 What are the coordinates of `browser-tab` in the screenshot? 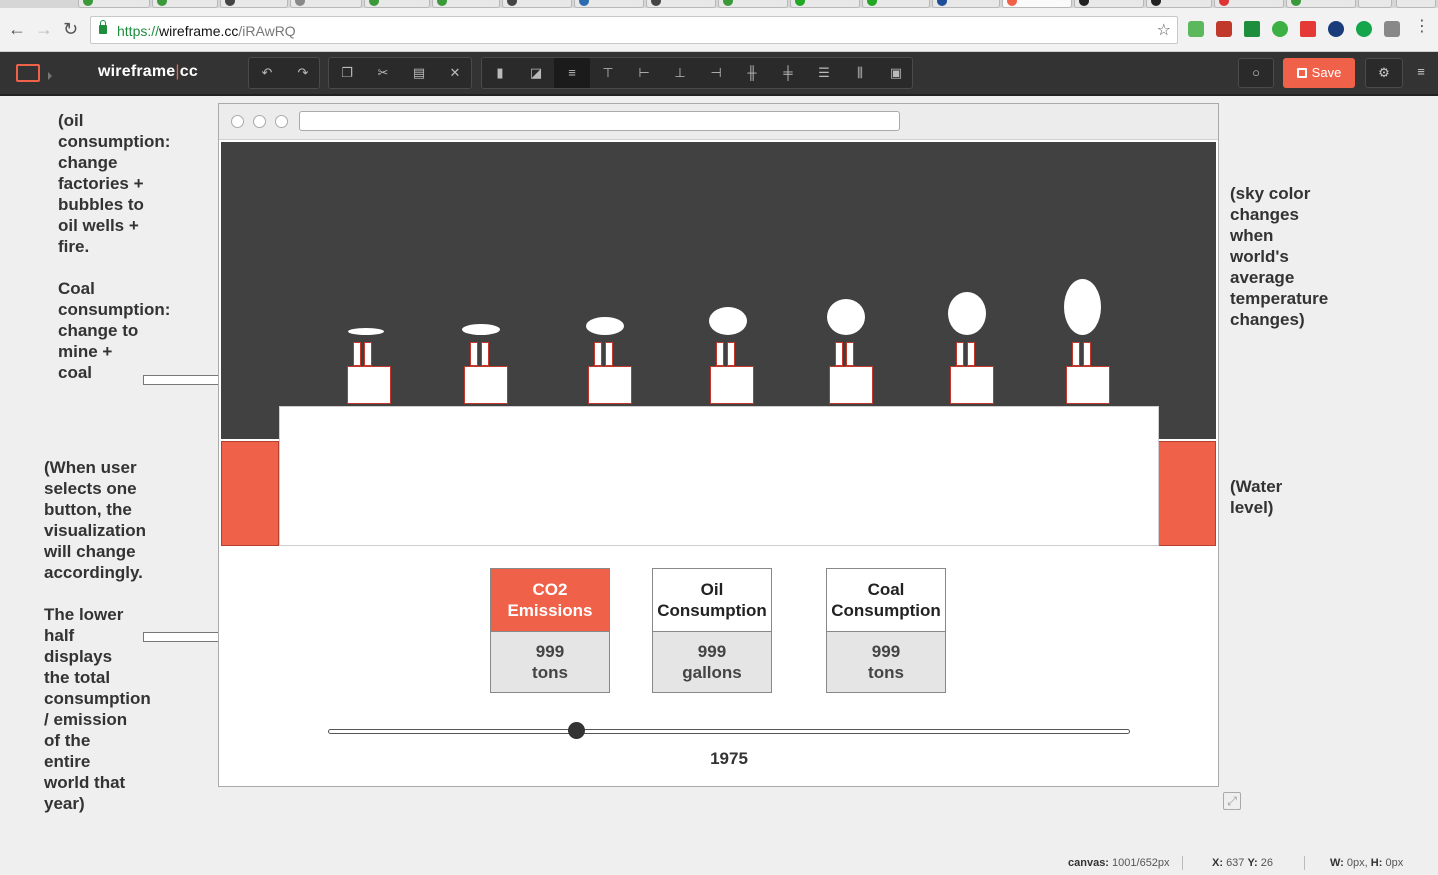 It's located at (1416, 4).